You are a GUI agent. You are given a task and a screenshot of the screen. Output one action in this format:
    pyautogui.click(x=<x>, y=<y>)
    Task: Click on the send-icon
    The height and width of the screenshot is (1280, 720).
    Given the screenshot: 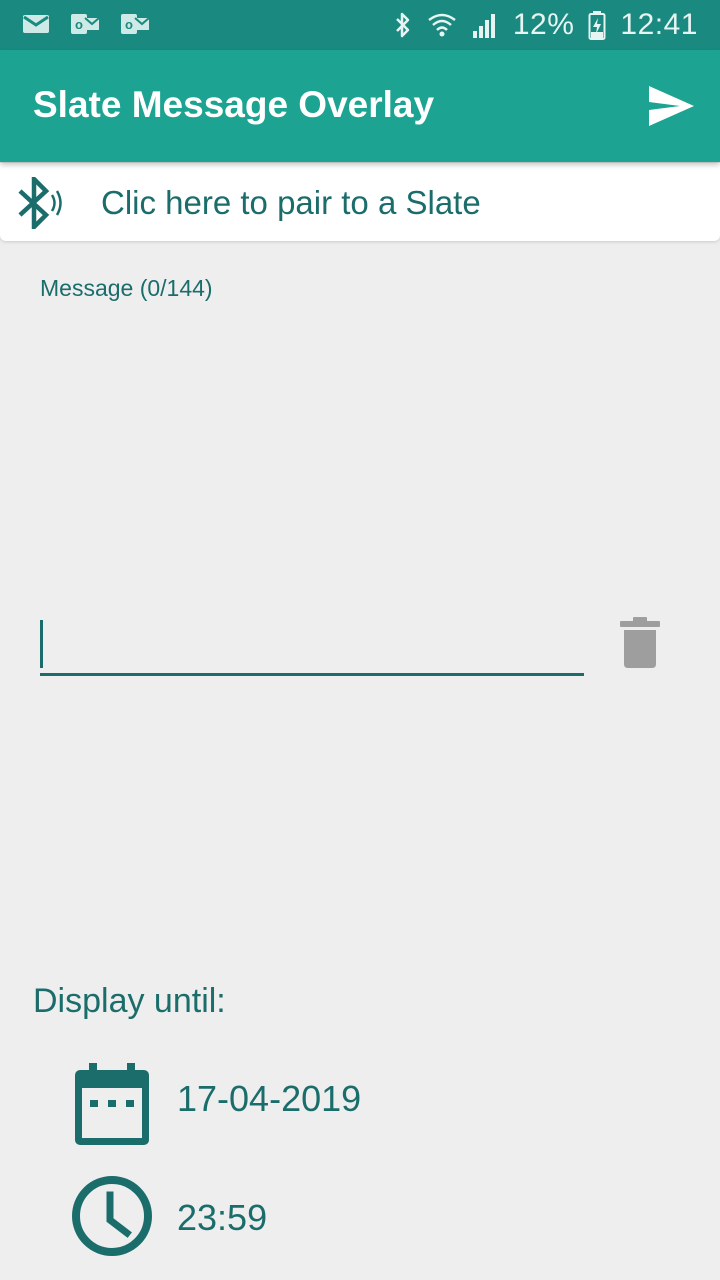 What is the action you would take?
    pyautogui.click(x=671, y=106)
    